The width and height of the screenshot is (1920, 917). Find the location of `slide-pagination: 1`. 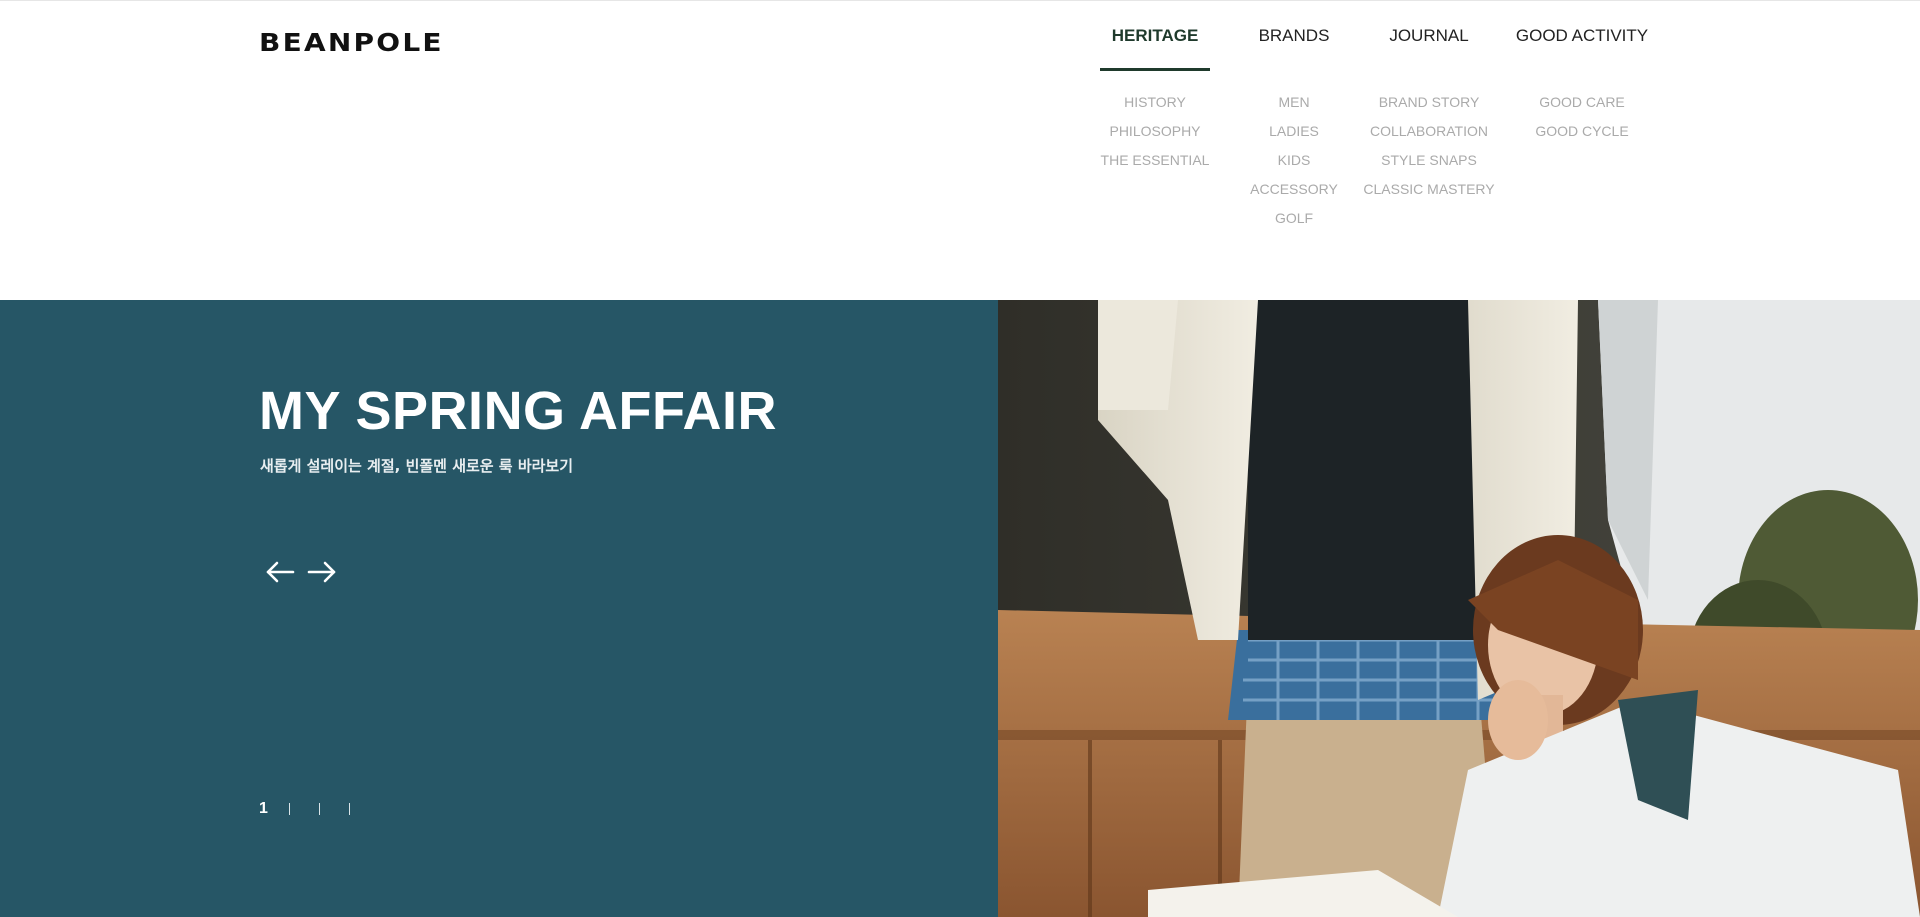

slide-pagination: 1 is located at coordinates (319, 809).